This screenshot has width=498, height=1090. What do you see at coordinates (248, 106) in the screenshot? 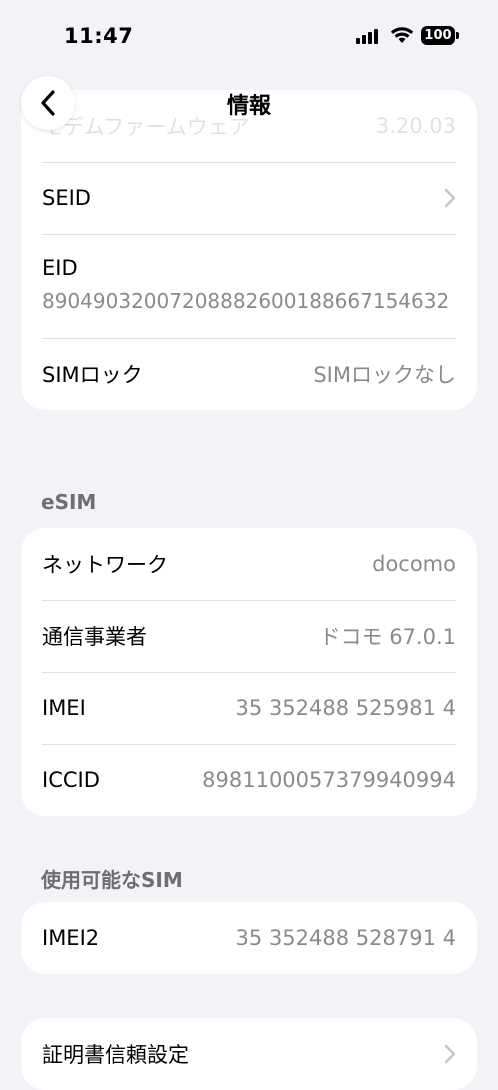
I see `page-title: 情報` at bounding box center [248, 106].